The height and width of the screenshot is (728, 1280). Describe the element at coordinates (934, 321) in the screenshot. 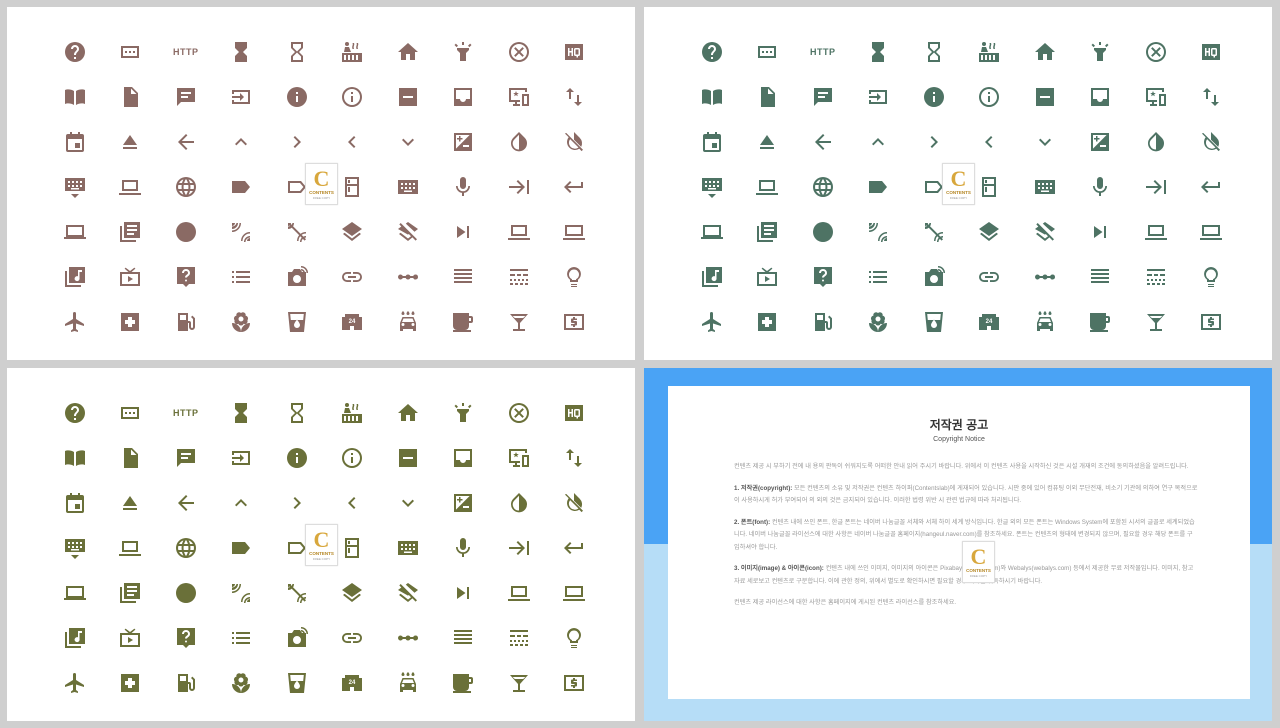

I see `drink-icon` at that location.